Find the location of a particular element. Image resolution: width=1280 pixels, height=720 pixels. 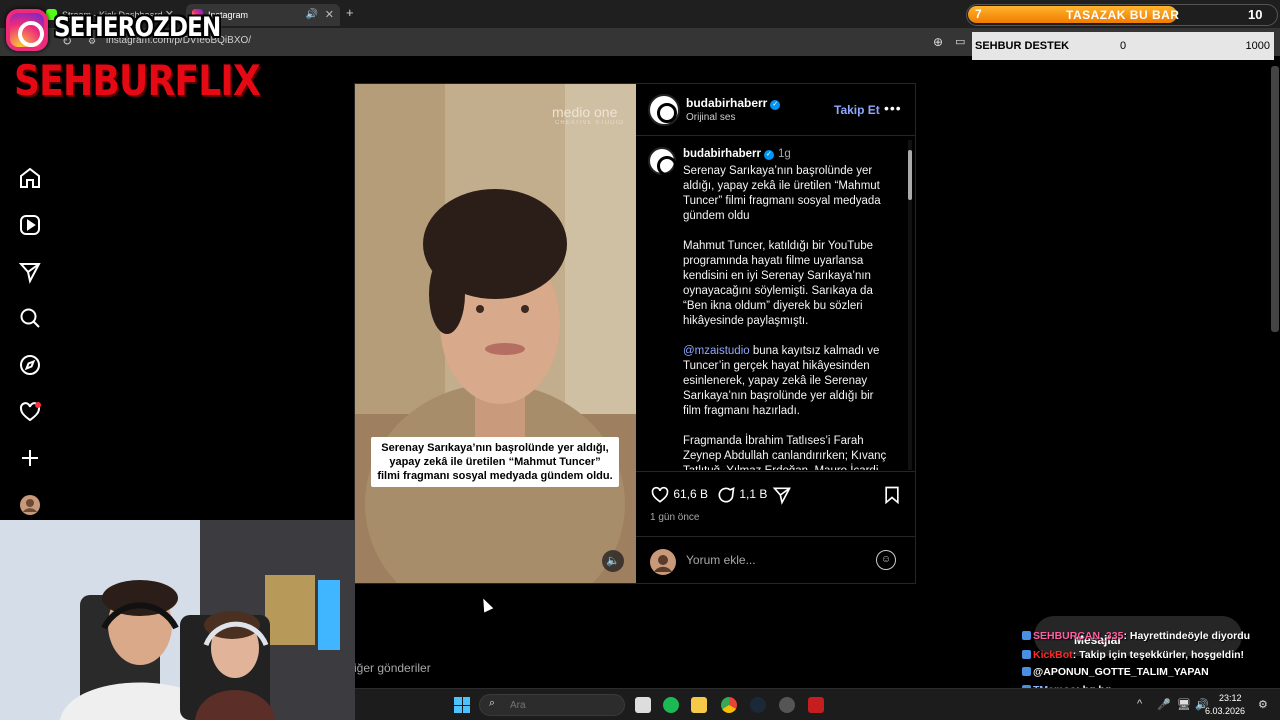

post-actions: 61,6 B 1,1 B 1 gün önce ☺ is located at coordinates (776, 527).